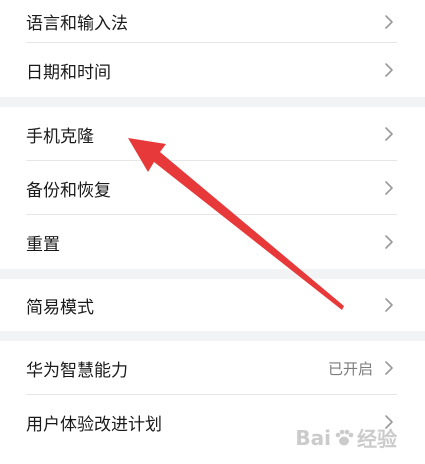 This screenshot has width=425, height=464. What do you see at coordinates (377, 439) in the screenshot?
I see `watermark-text-2: 经验` at bounding box center [377, 439].